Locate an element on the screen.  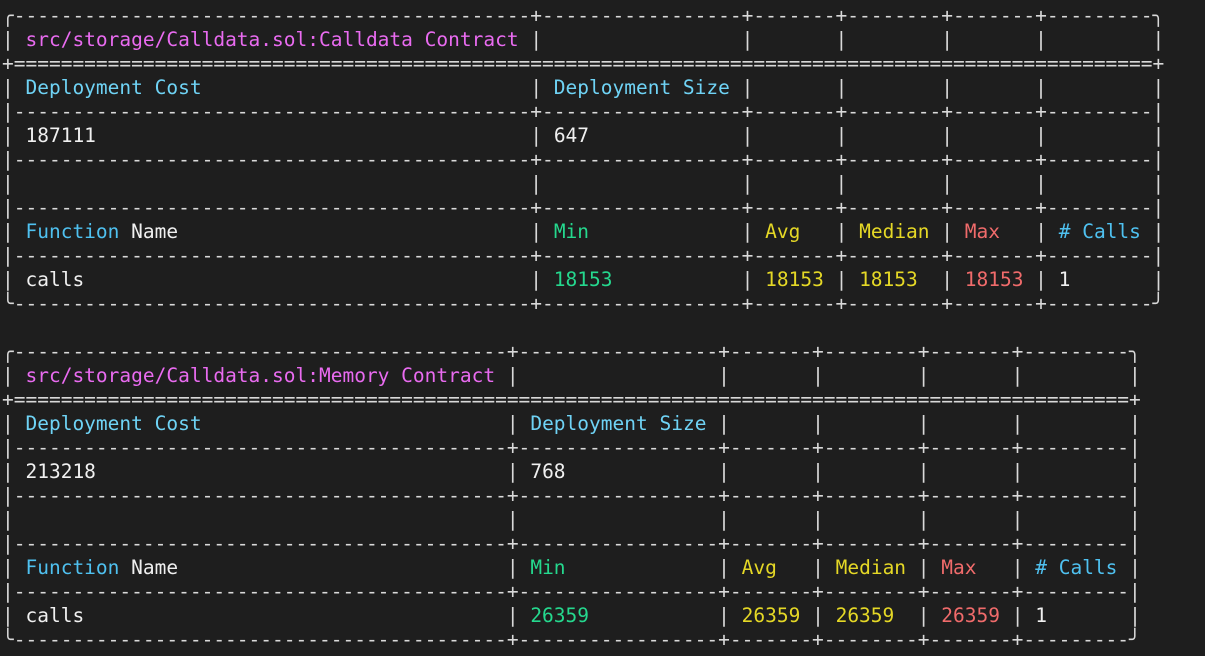
min-value: 18153 is located at coordinates (583, 279).